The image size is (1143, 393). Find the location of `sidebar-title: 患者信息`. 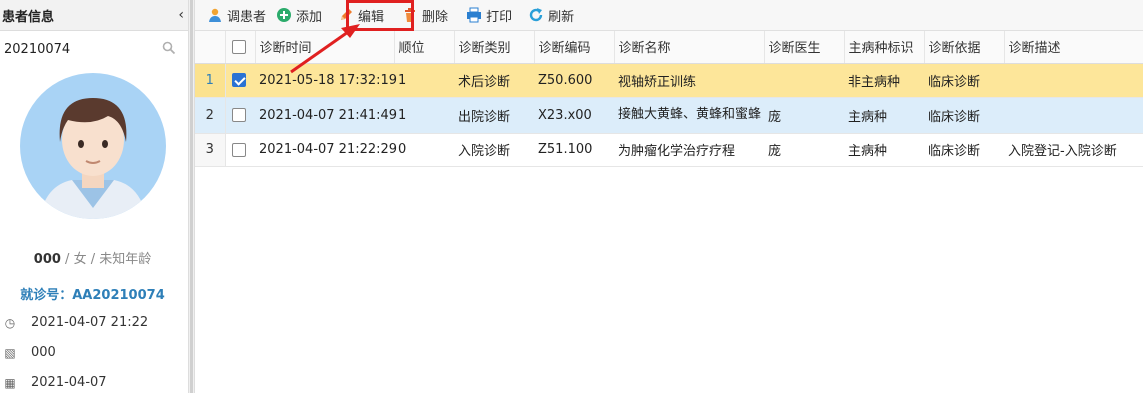

sidebar-title: 患者信息 is located at coordinates (28, 17).